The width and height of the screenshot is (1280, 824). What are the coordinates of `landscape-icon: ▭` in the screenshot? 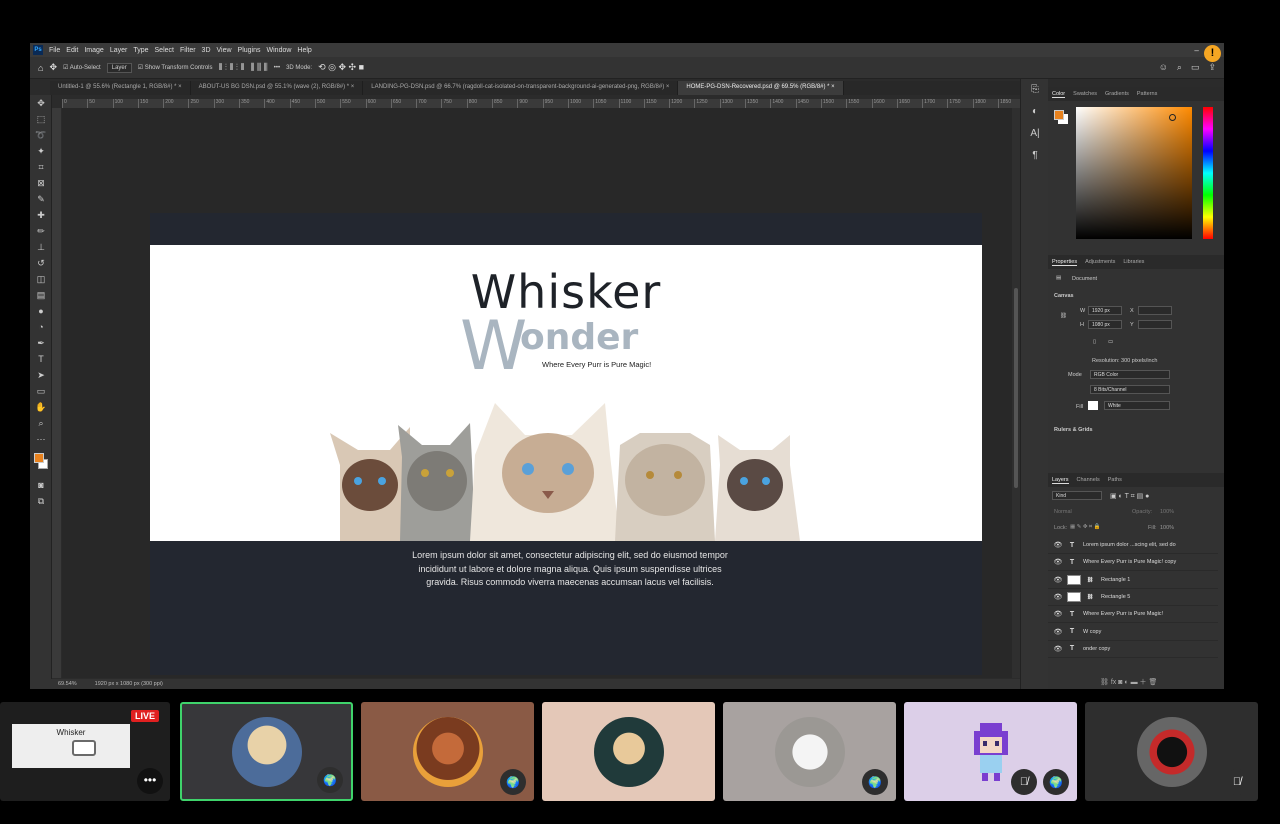 It's located at (1110, 342).